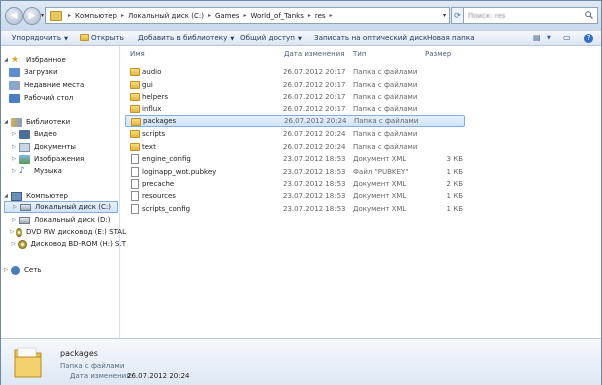 This screenshot has height=385, width=602. What do you see at coordinates (530, 15) in the screenshot?
I see `search-input: Поиск: res` at bounding box center [530, 15].